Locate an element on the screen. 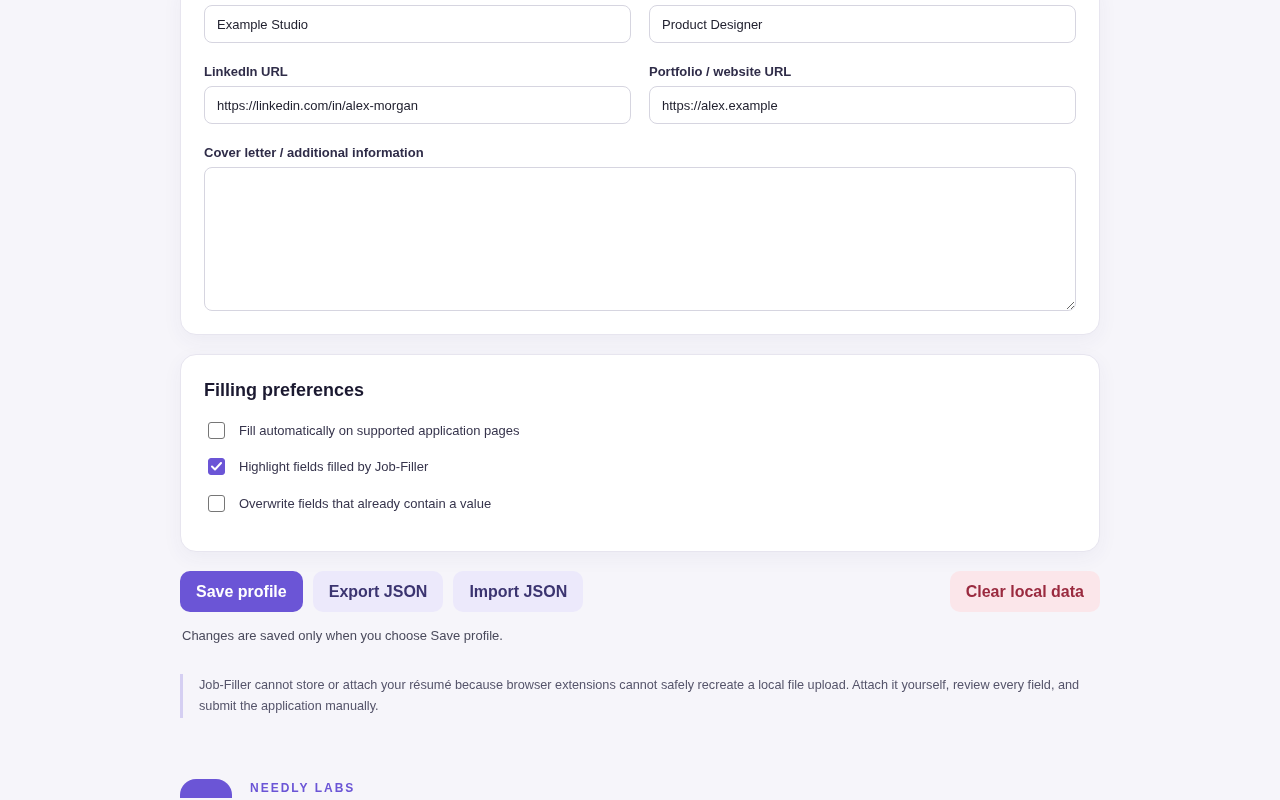 Image resolution: width=1280 pixels, height=800 pixels. field-label: LinkedIn URL is located at coordinates (246, 72).